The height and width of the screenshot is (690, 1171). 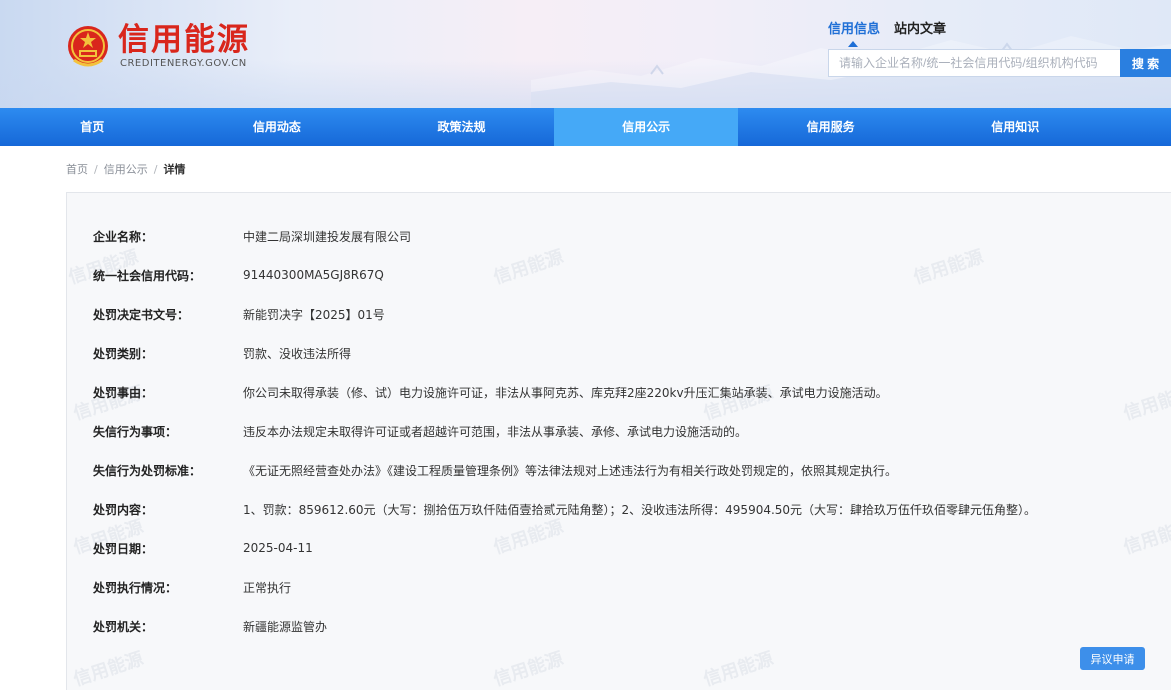 I want to click on tab-credit-info: 信用信息, so click(x=854, y=34).